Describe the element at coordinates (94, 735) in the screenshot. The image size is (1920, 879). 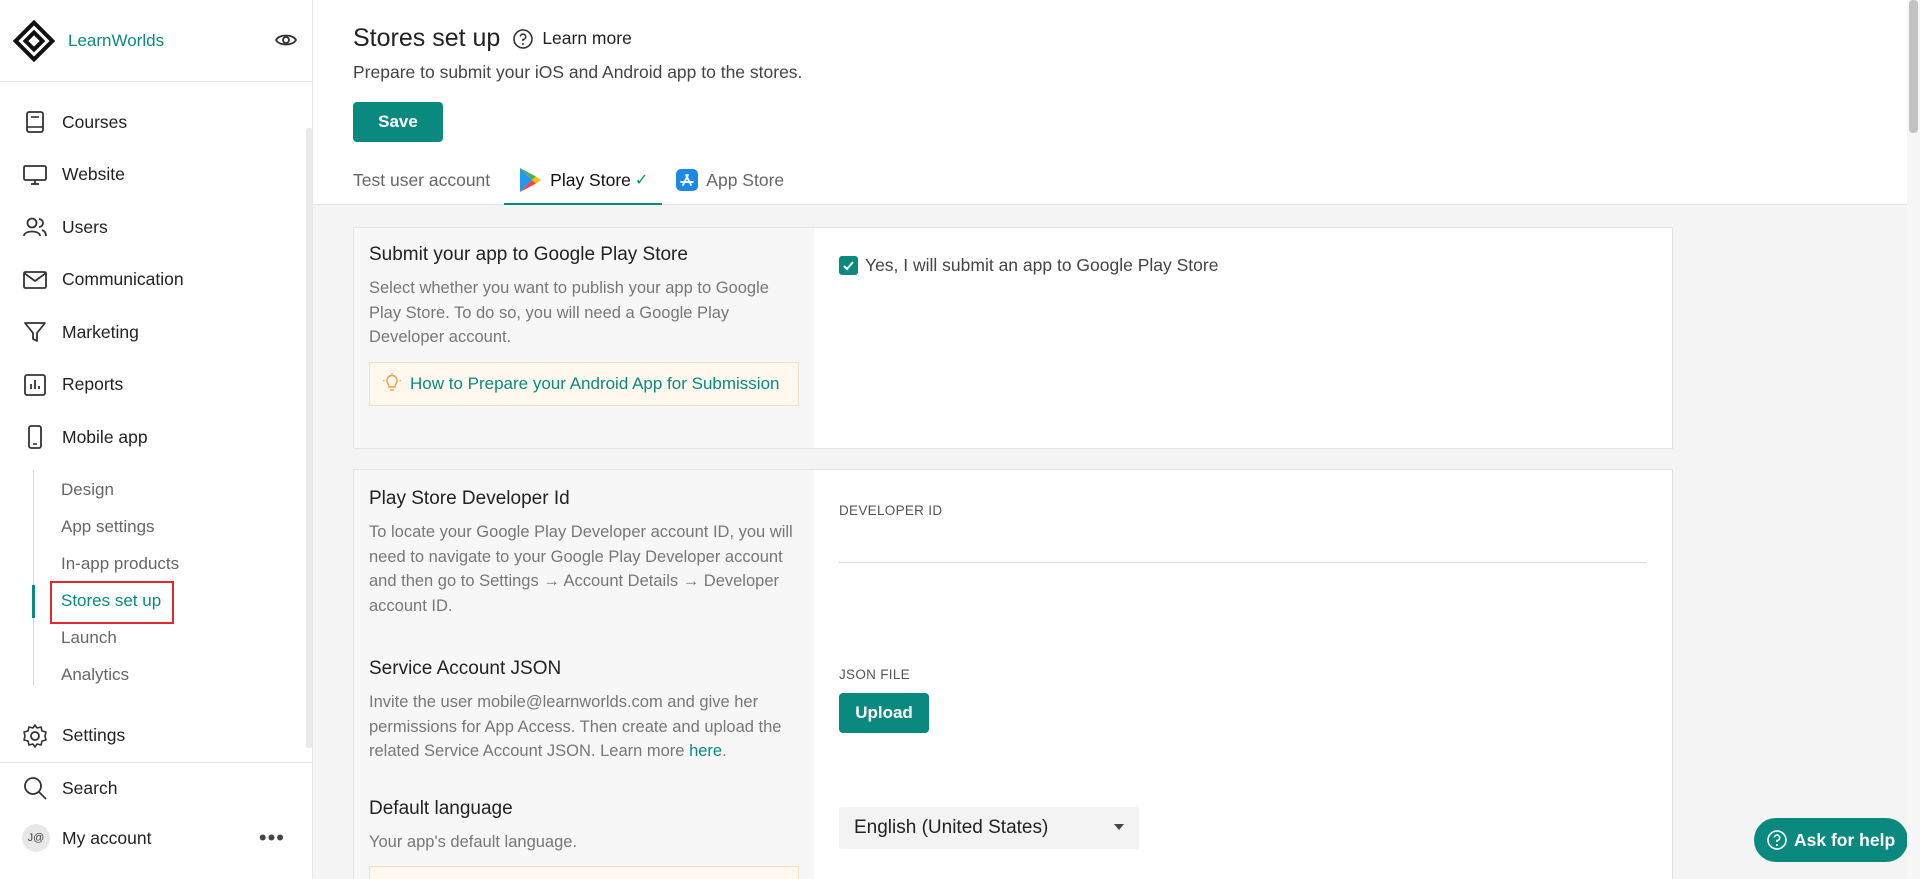
I see `nav-label: Settings` at that location.